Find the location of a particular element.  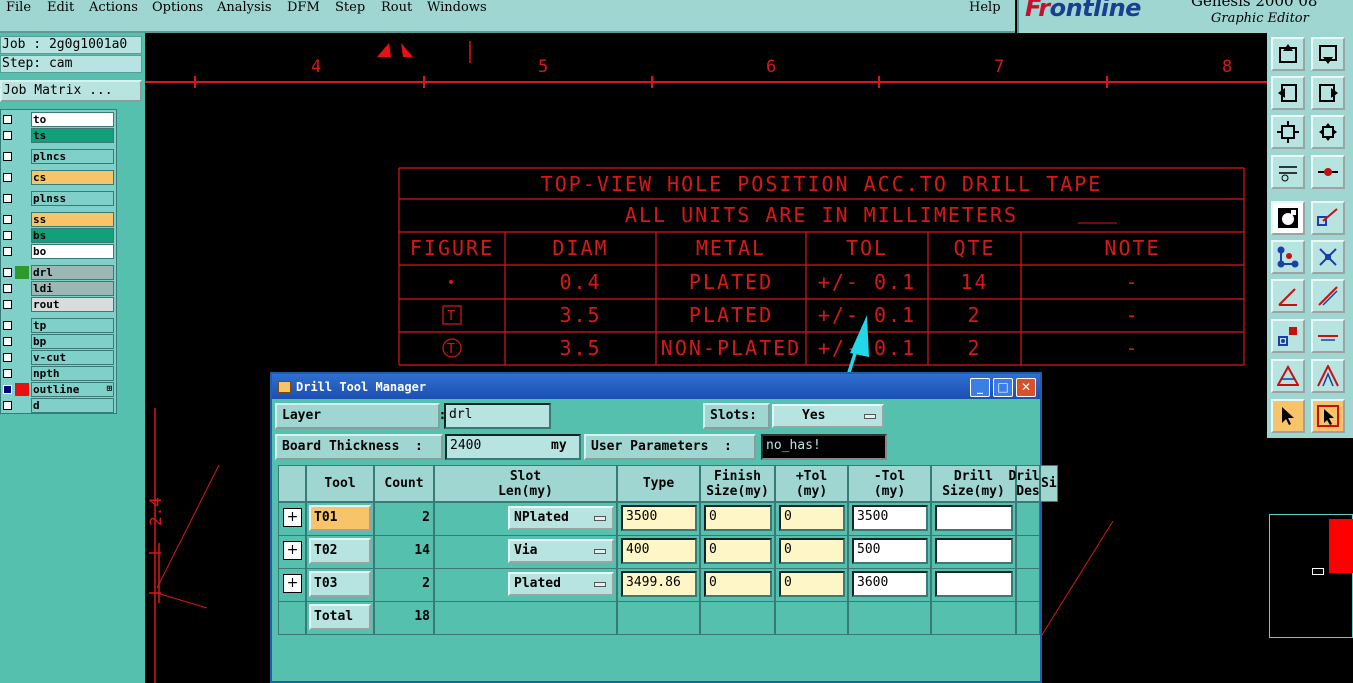

layer-name: drl is located at coordinates (72, 272).